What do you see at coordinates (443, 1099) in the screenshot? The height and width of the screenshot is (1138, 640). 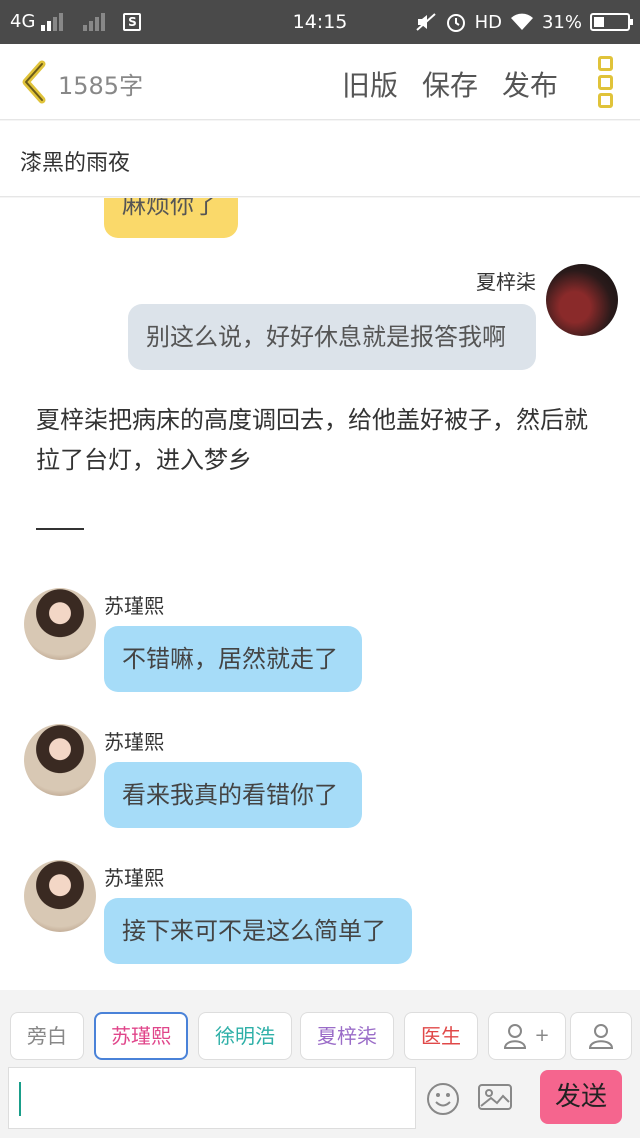 I see `emoji-icon` at bounding box center [443, 1099].